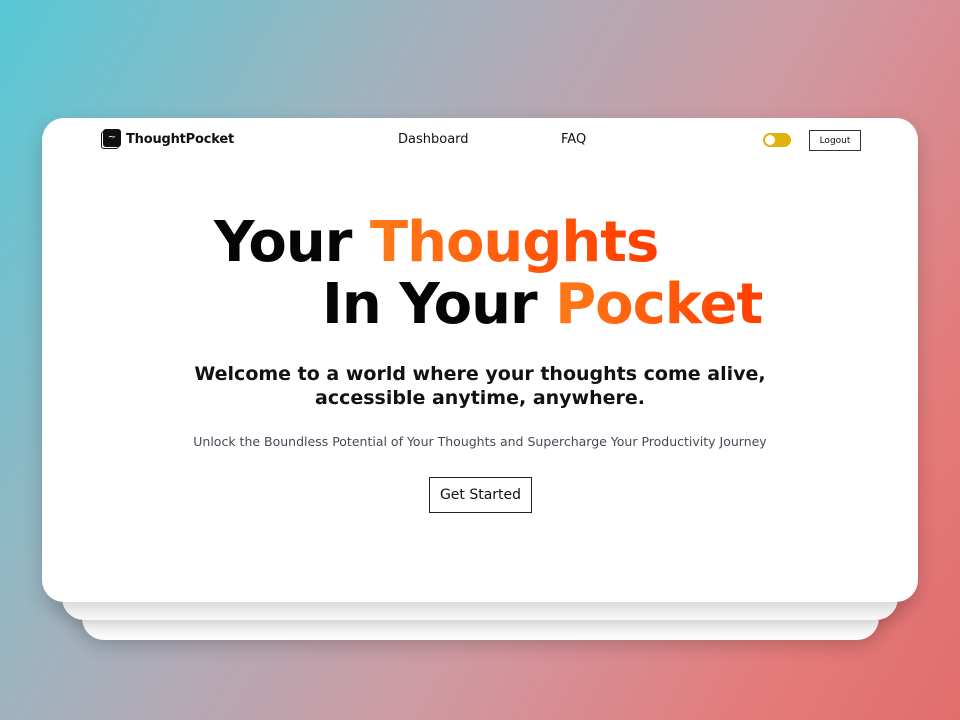  Describe the element at coordinates (480, 495) in the screenshot. I see `get-started-button: Get Started` at that location.